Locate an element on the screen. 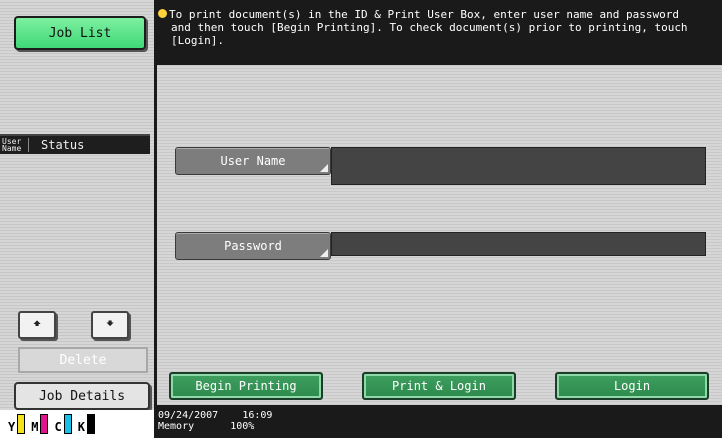 The height and width of the screenshot is (438, 722). print-login-button: Print & Login is located at coordinates (439, 386).